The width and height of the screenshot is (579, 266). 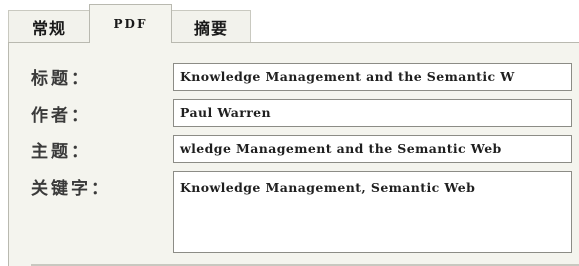 What do you see at coordinates (372, 77) in the screenshot?
I see `title-field: Knowledge Management and the Semantic W` at bounding box center [372, 77].